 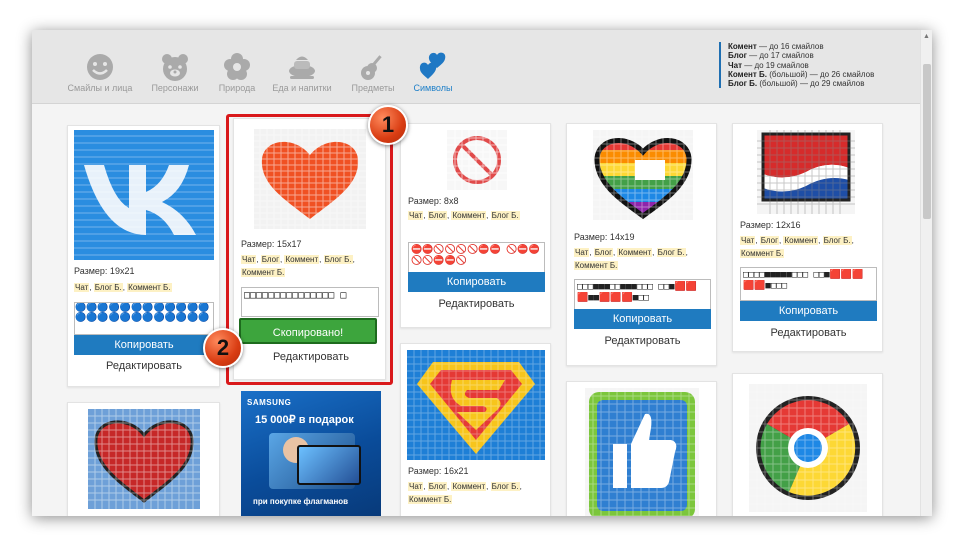 I want to click on category-symbols: Символы, so click(x=433, y=71).